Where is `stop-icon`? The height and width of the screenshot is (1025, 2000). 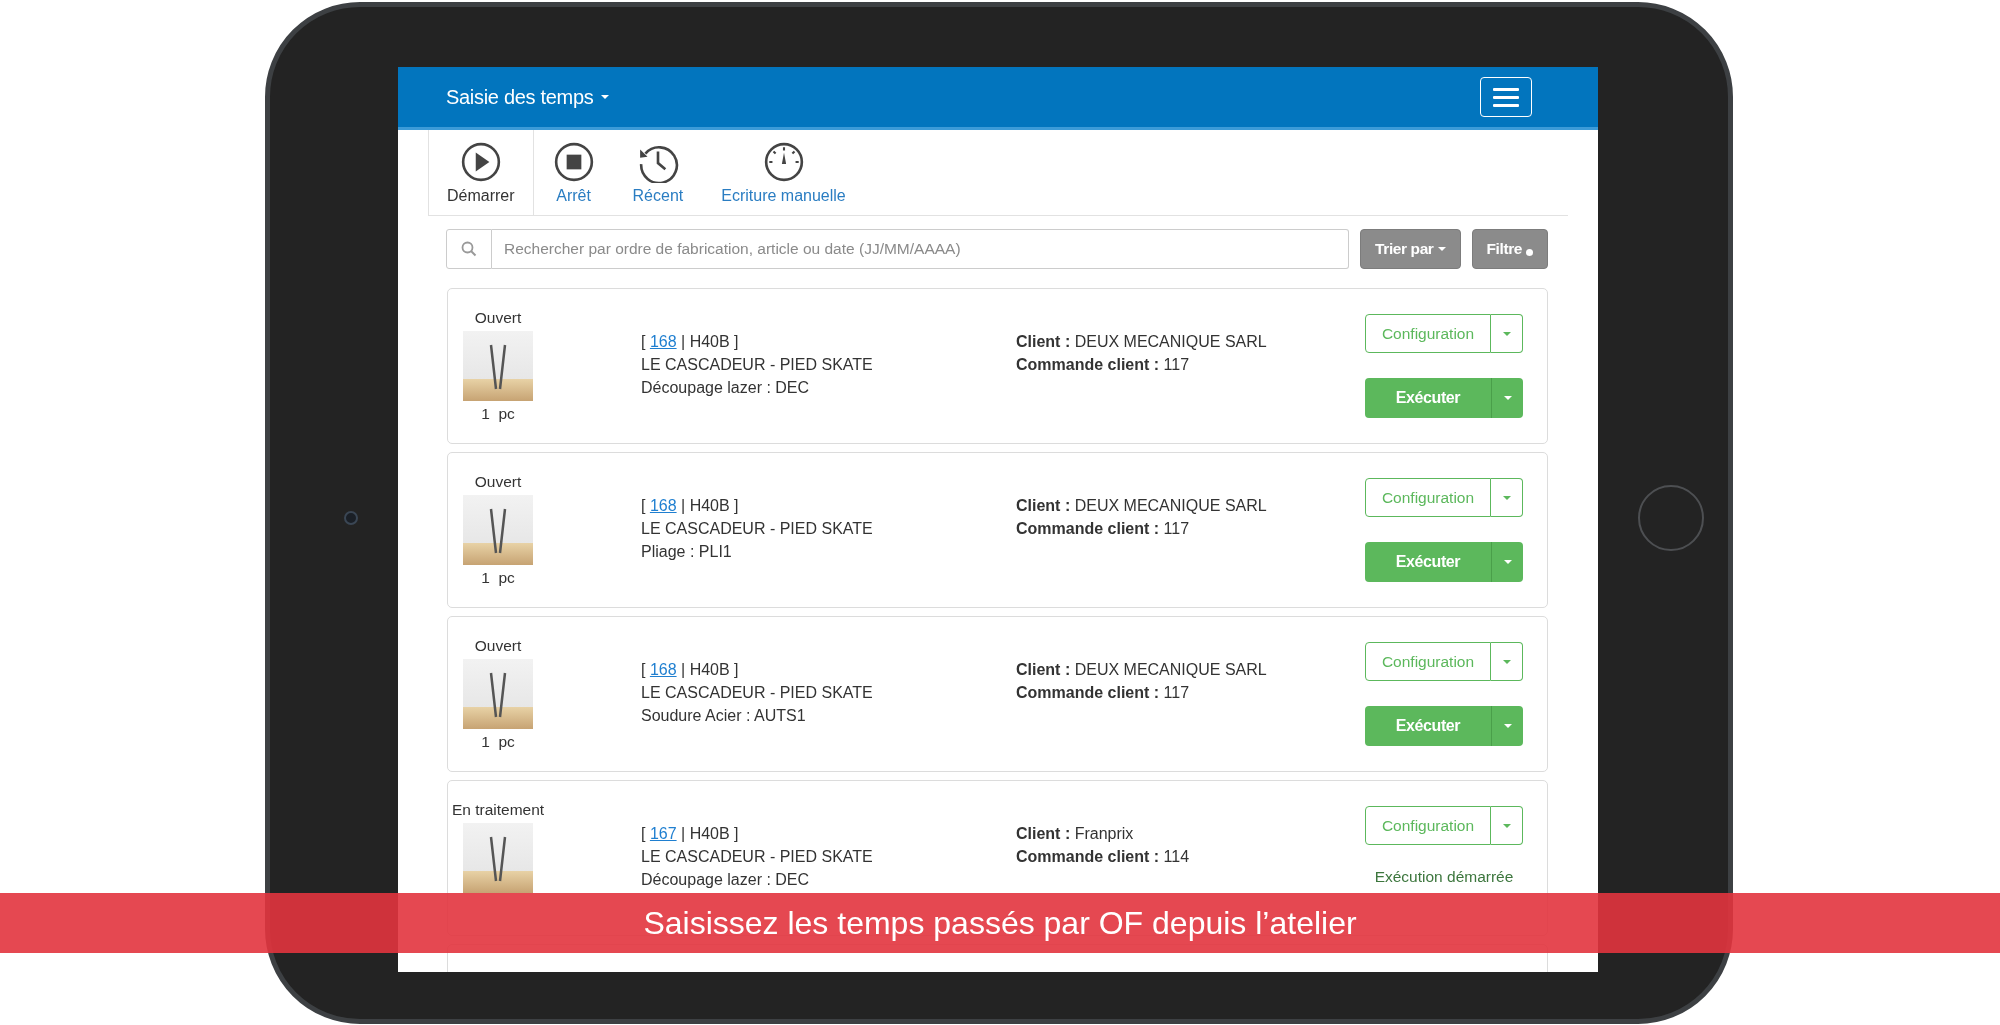
stop-icon is located at coordinates (573, 161).